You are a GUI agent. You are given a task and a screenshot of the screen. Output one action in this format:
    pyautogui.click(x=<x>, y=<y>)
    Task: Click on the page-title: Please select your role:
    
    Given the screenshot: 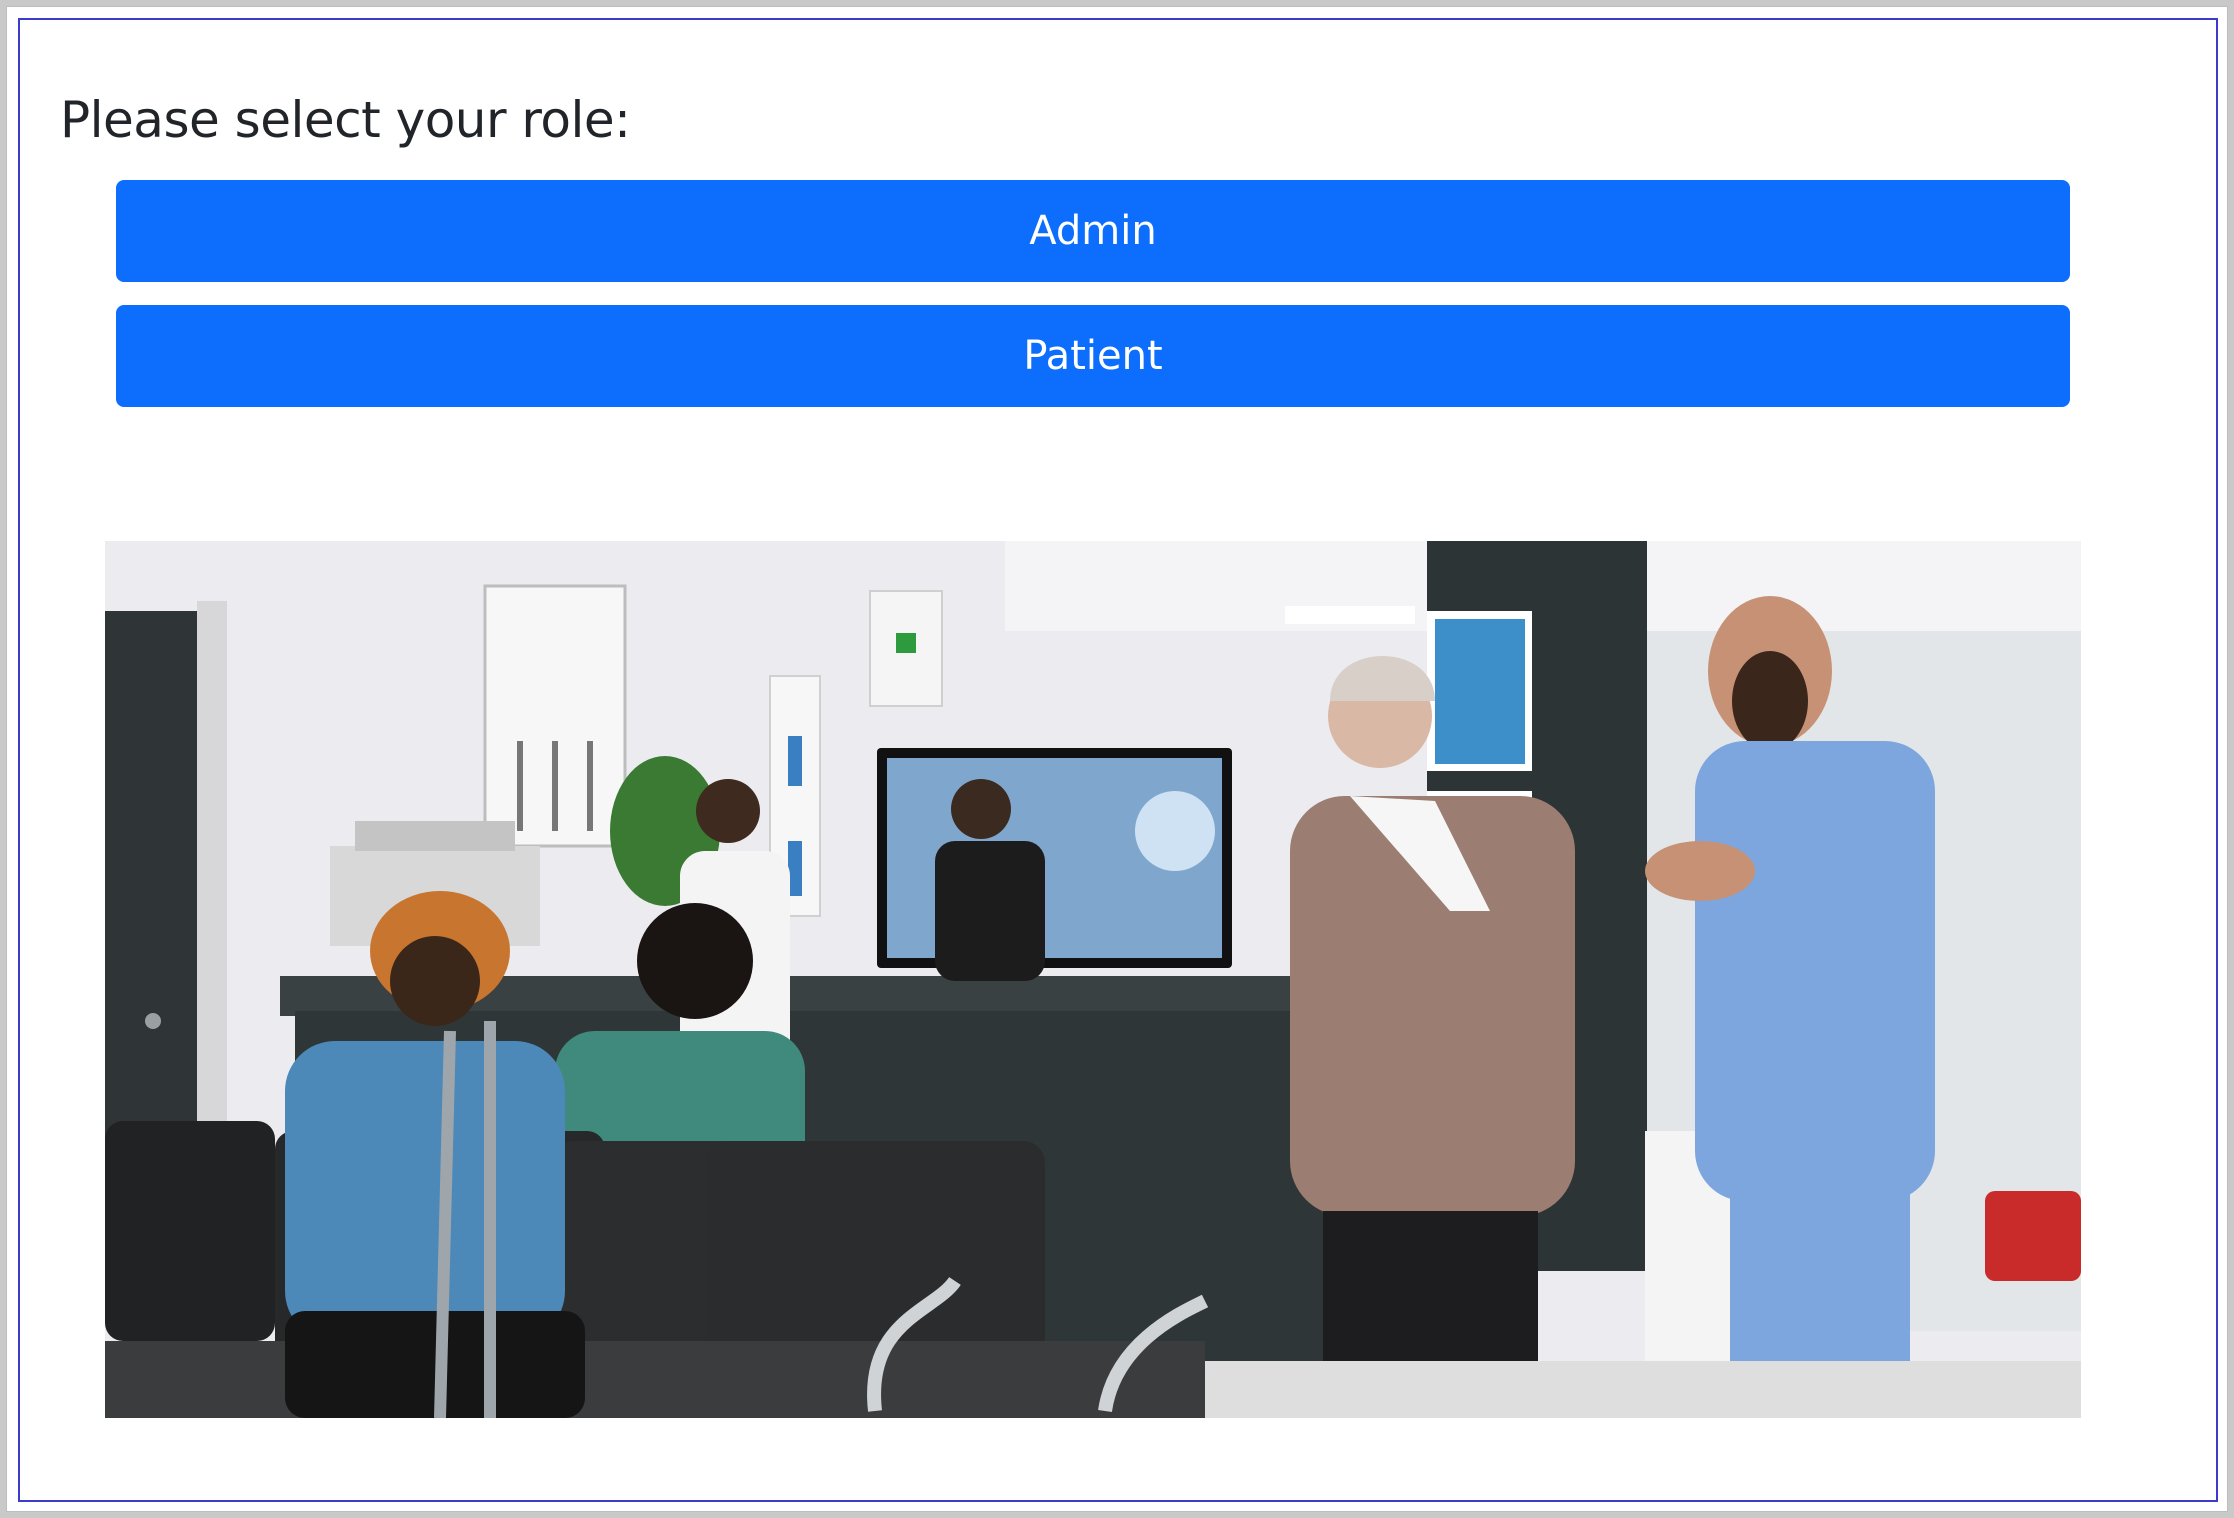 What is the action you would take?
    pyautogui.click(x=345, y=120)
    